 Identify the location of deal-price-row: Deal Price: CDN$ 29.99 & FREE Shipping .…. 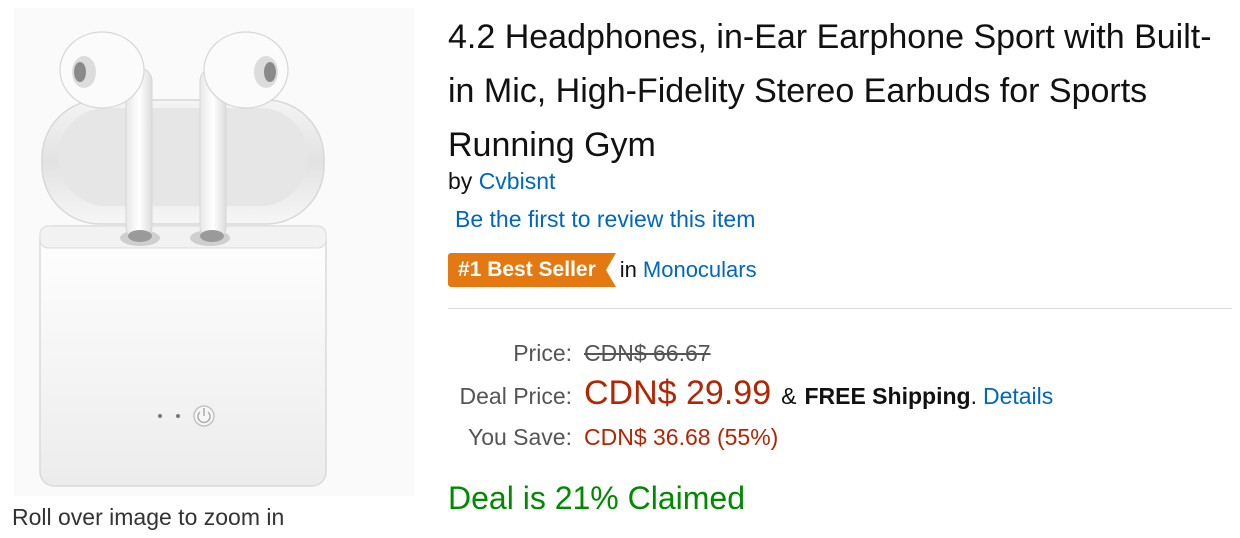
(751, 393).